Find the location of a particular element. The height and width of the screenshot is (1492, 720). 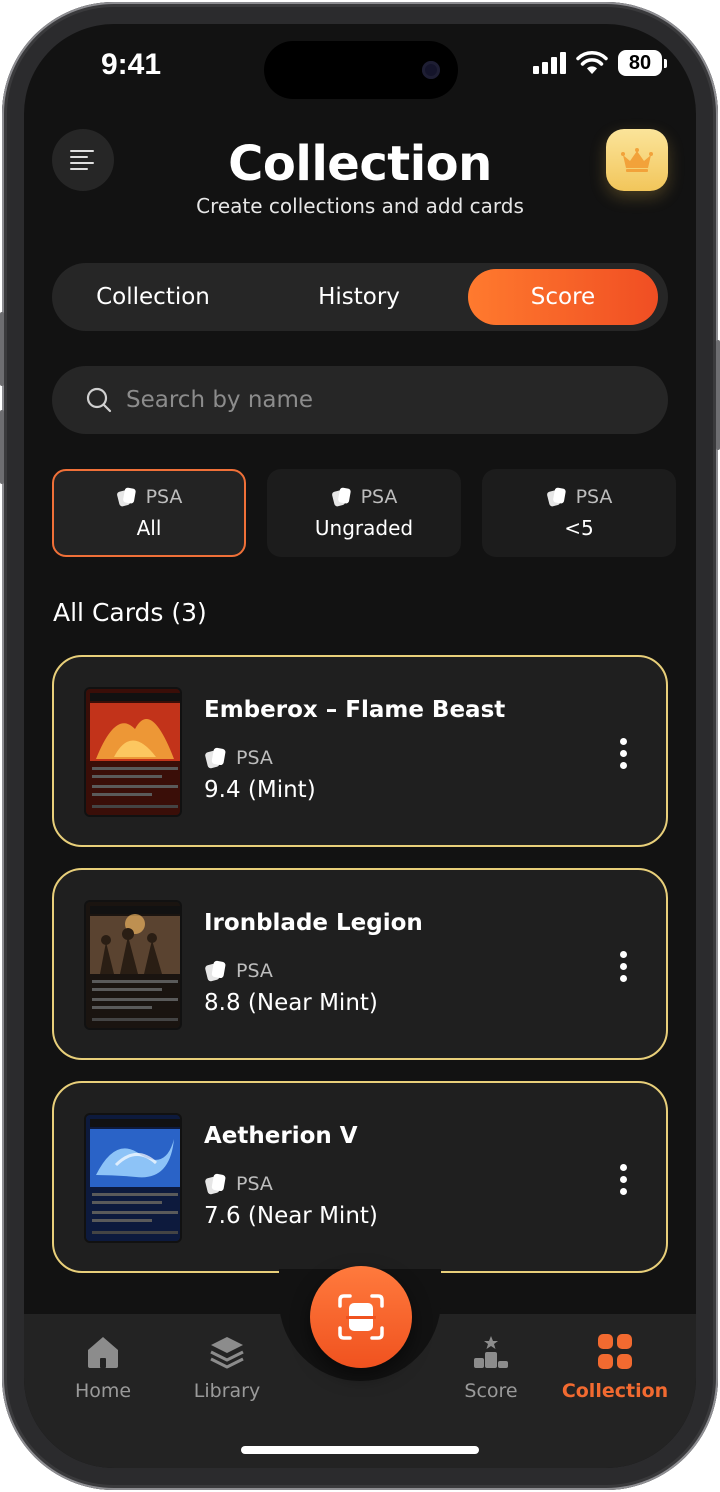

card-name: Ironblade Legion is located at coordinates (313, 923).